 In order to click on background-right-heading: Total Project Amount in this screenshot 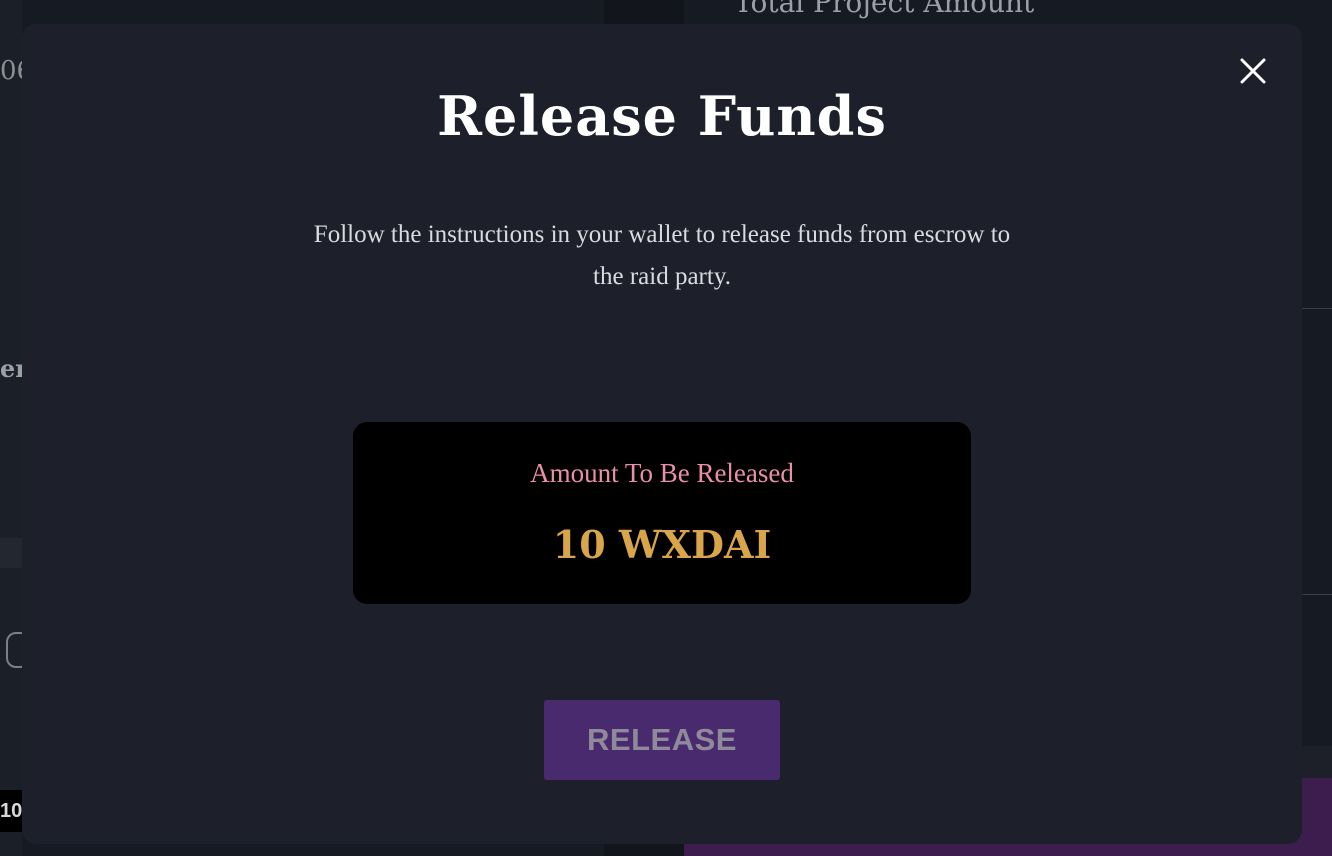, I will do `click(884, 9)`.